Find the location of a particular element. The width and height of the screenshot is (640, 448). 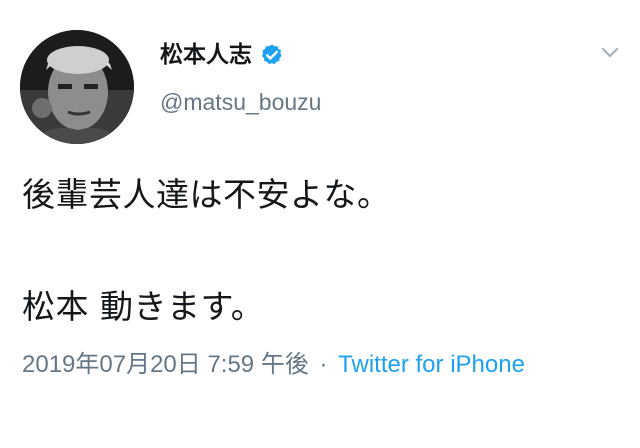

avatar-photo is located at coordinates (77, 87).